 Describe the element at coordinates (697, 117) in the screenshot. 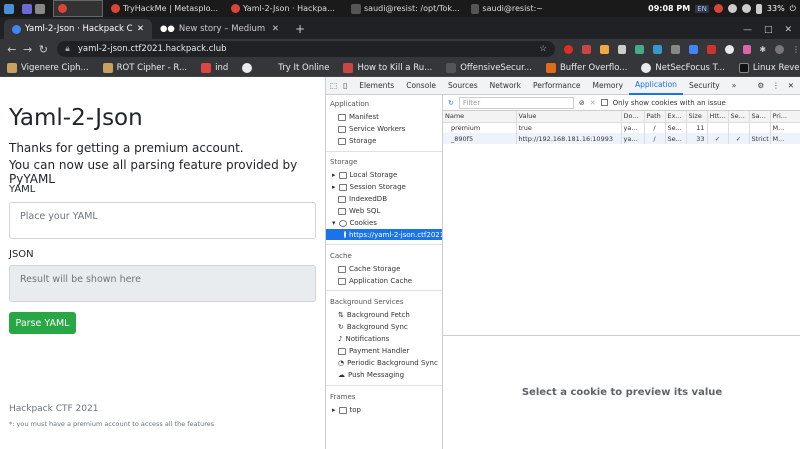

I see `column-header: Size` at that location.